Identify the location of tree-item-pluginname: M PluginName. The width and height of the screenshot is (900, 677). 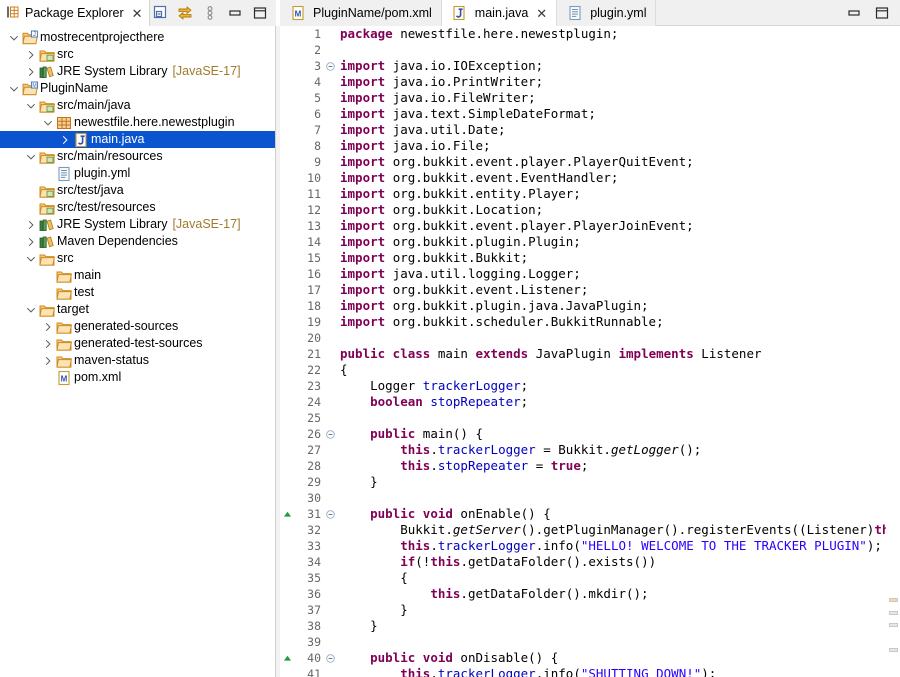
(138, 88).